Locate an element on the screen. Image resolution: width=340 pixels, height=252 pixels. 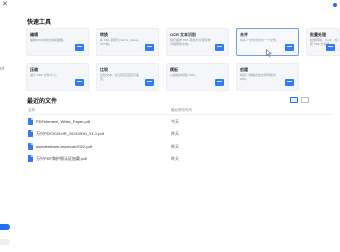
create-icon is located at coordinates (289, 82).